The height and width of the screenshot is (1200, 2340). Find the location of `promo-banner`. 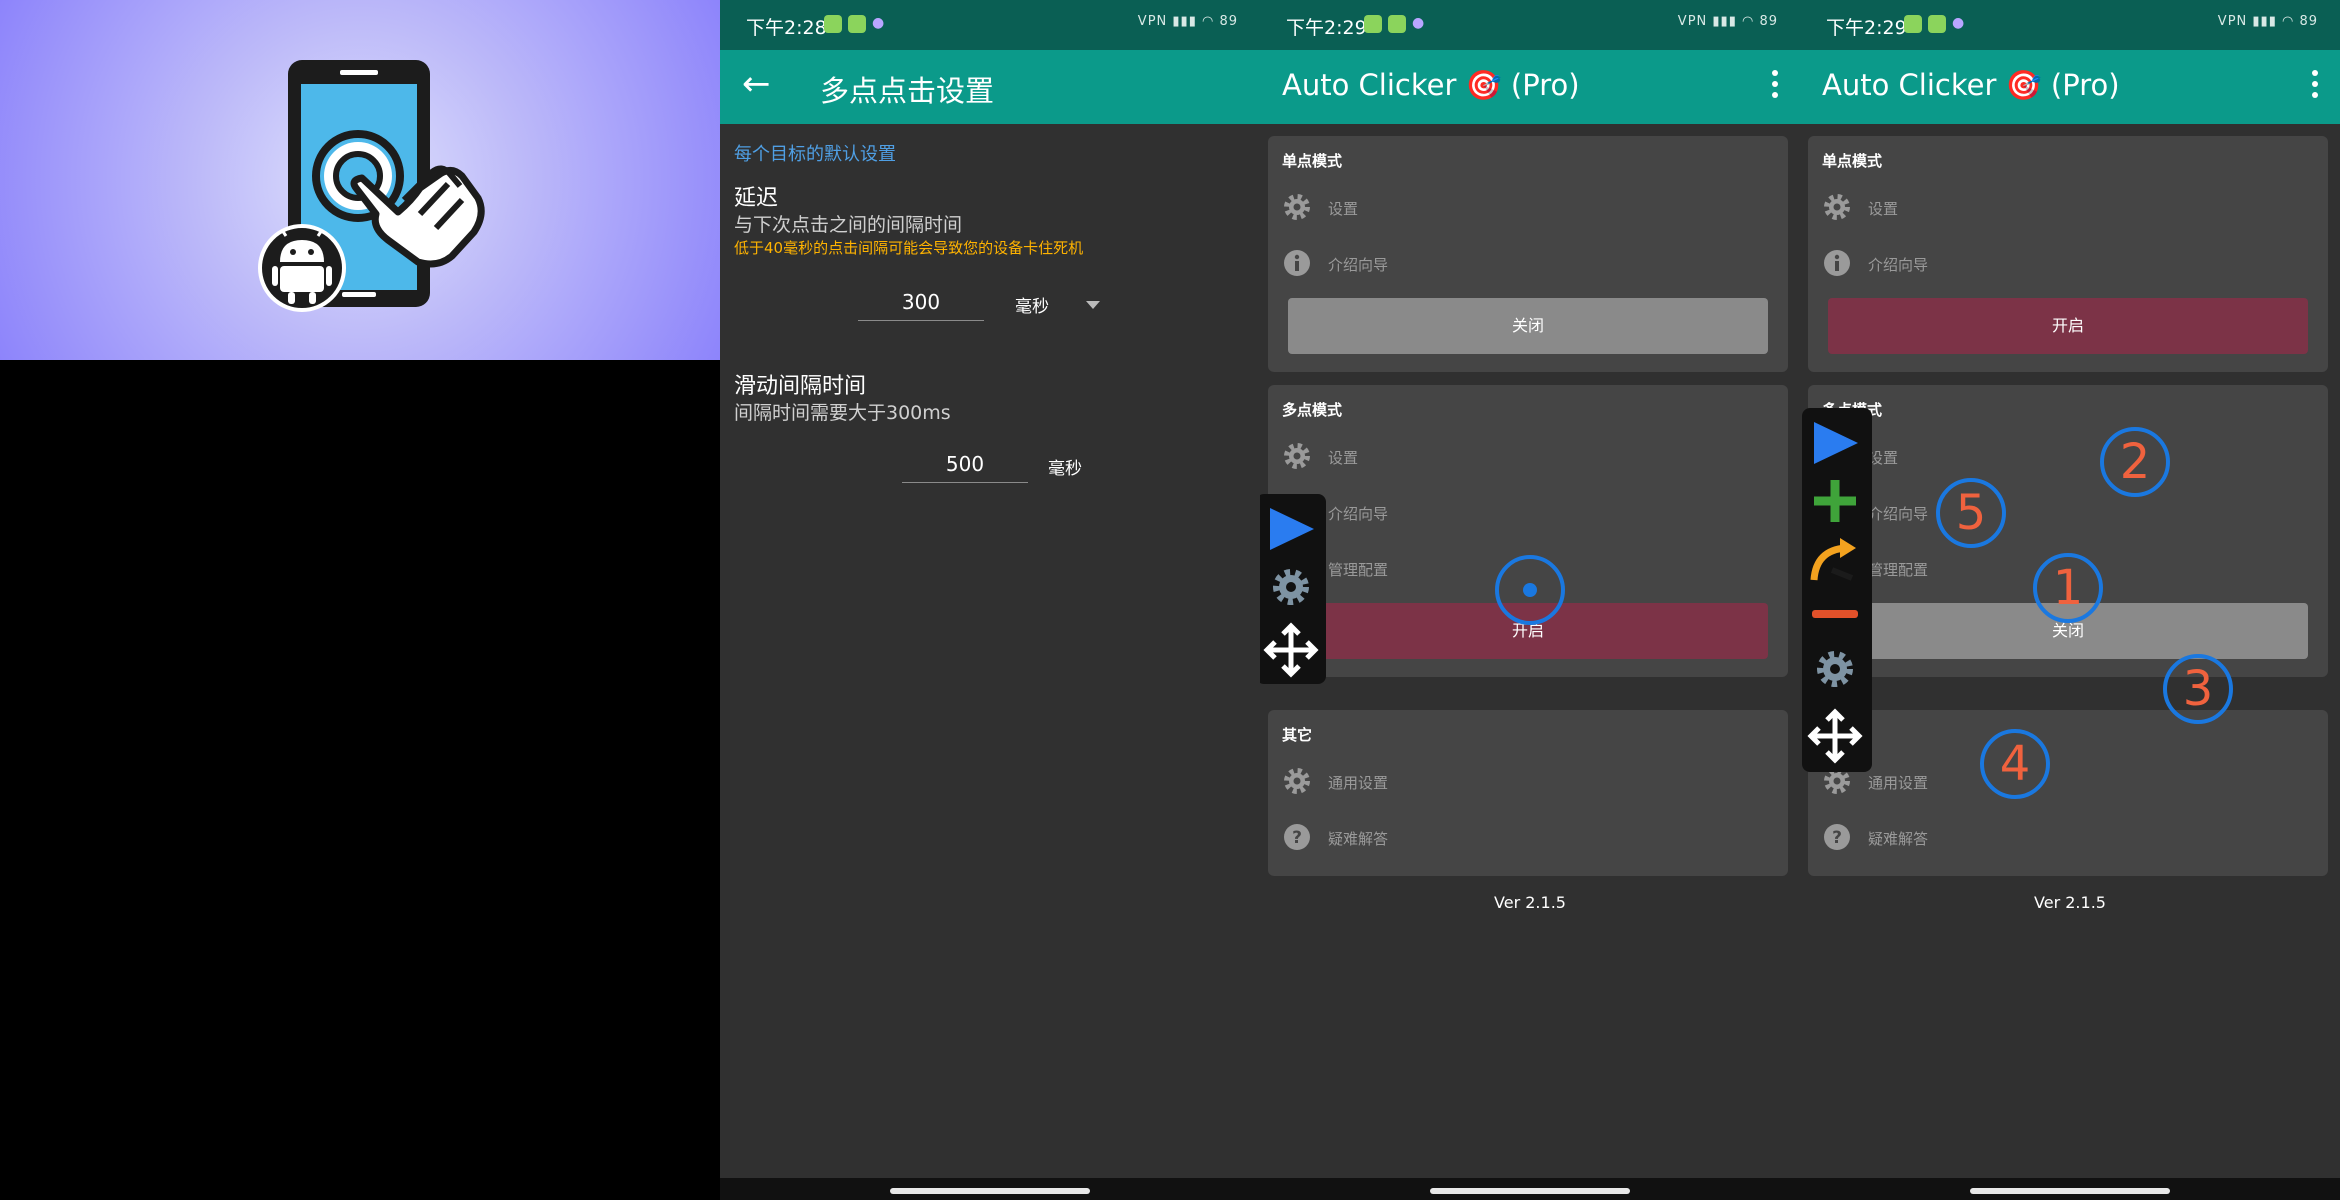

promo-banner is located at coordinates (360, 180).